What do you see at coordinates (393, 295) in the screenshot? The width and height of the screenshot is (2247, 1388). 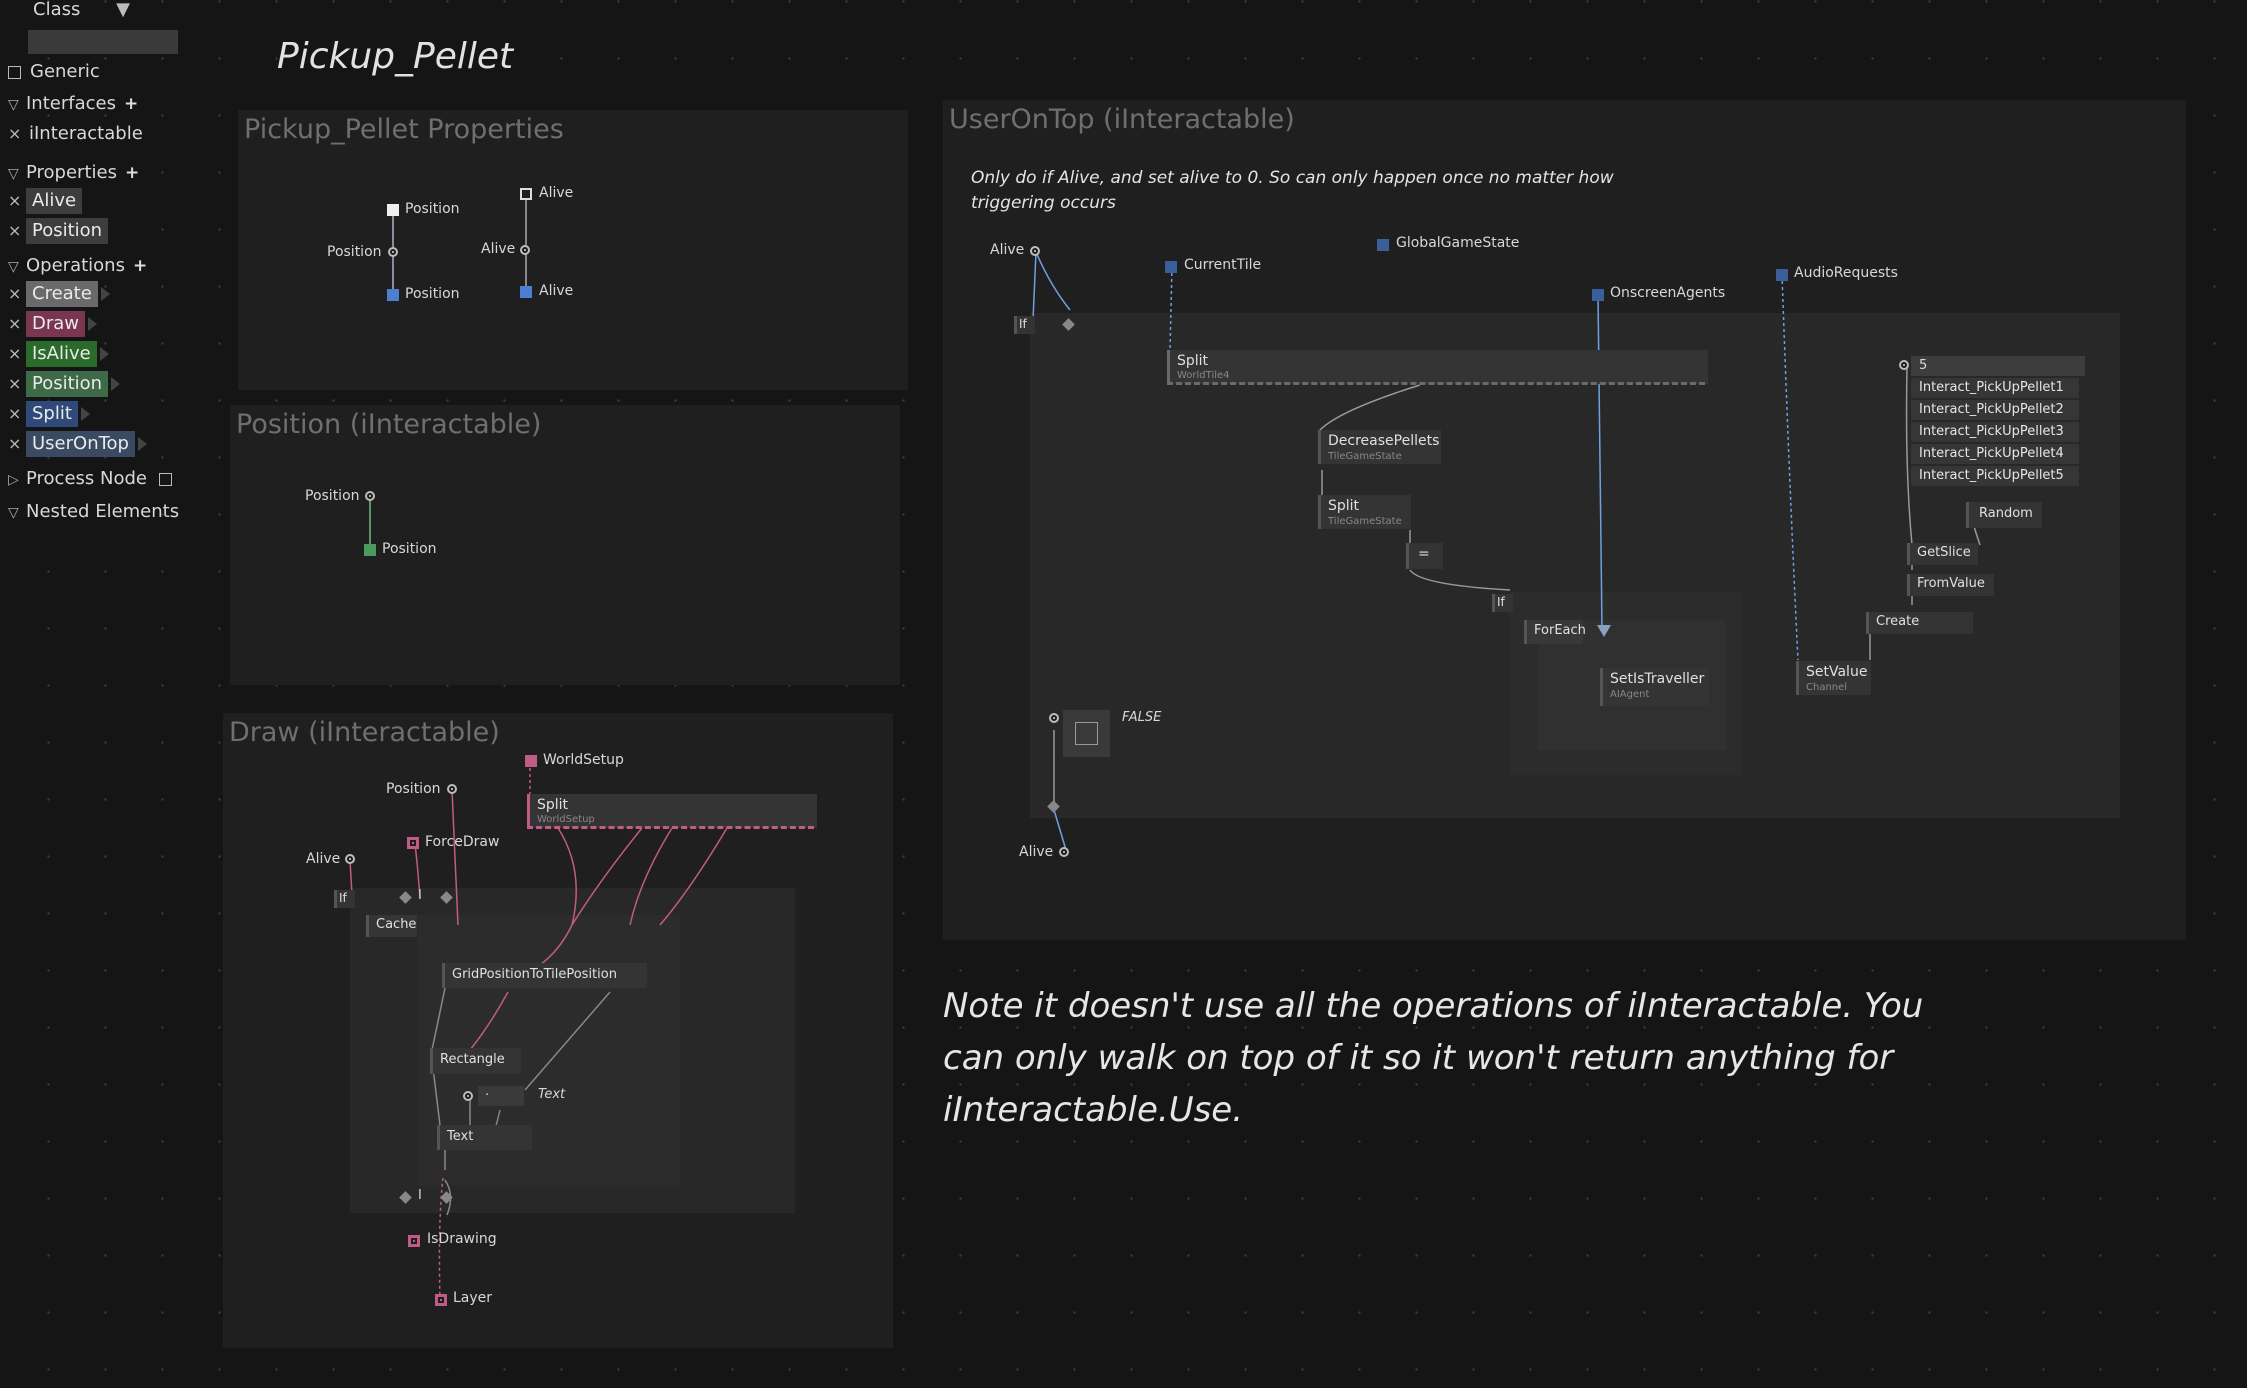 I see `position-value-pin` at bounding box center [393, 295].